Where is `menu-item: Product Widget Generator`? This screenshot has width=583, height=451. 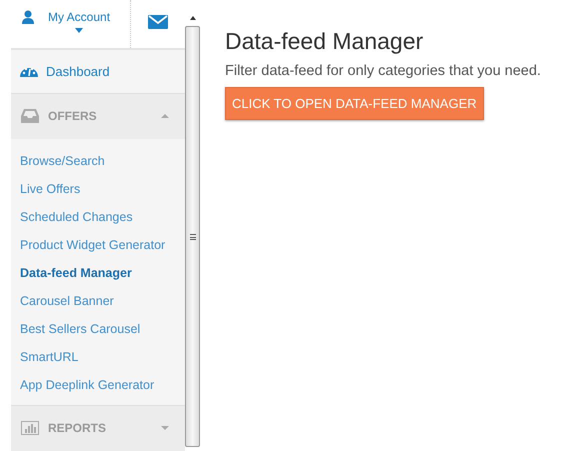
menu-item: Product Widget Generator is located at coordinates (93, 244).